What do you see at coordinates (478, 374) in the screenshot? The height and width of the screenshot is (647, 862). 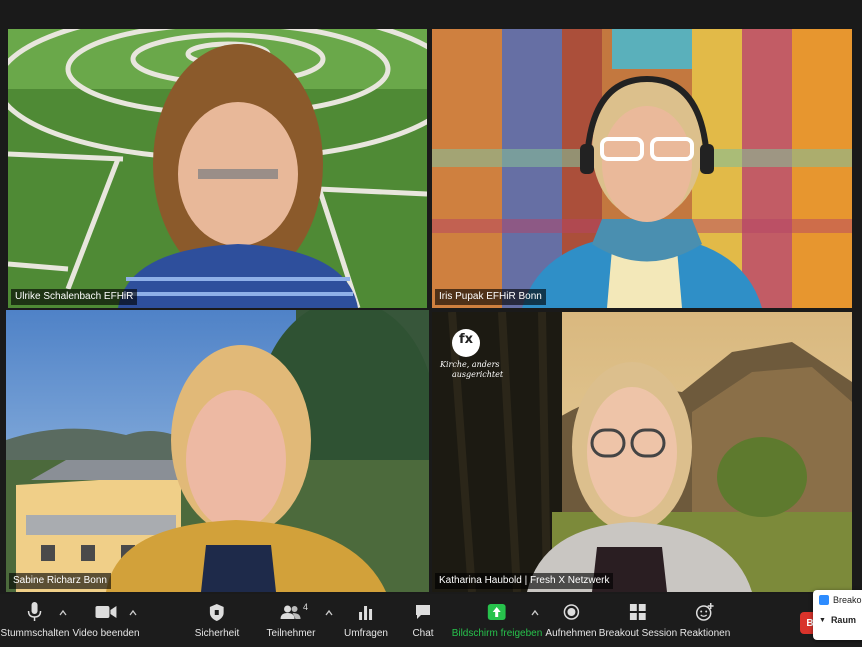 I see `fx-slogan-line2: ausgerichtet` at bounding box center [478, 374].